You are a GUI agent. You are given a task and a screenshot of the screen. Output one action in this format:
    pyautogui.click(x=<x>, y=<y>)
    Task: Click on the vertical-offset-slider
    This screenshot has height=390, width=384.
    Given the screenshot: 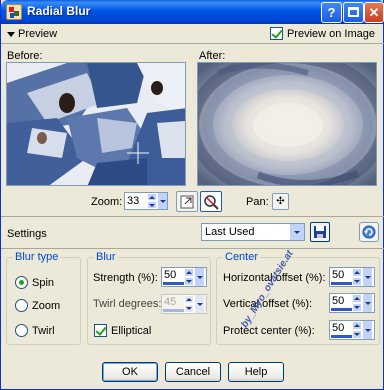 What is the action you would take?
    pyautogui.click(x=341, y=309)
    